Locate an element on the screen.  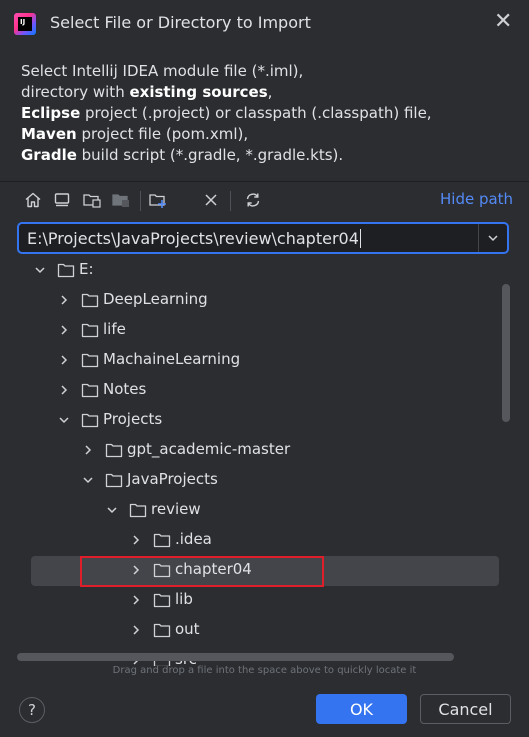
description-line: Maven project file (pom.xml), is located at coordinates (226, 134).